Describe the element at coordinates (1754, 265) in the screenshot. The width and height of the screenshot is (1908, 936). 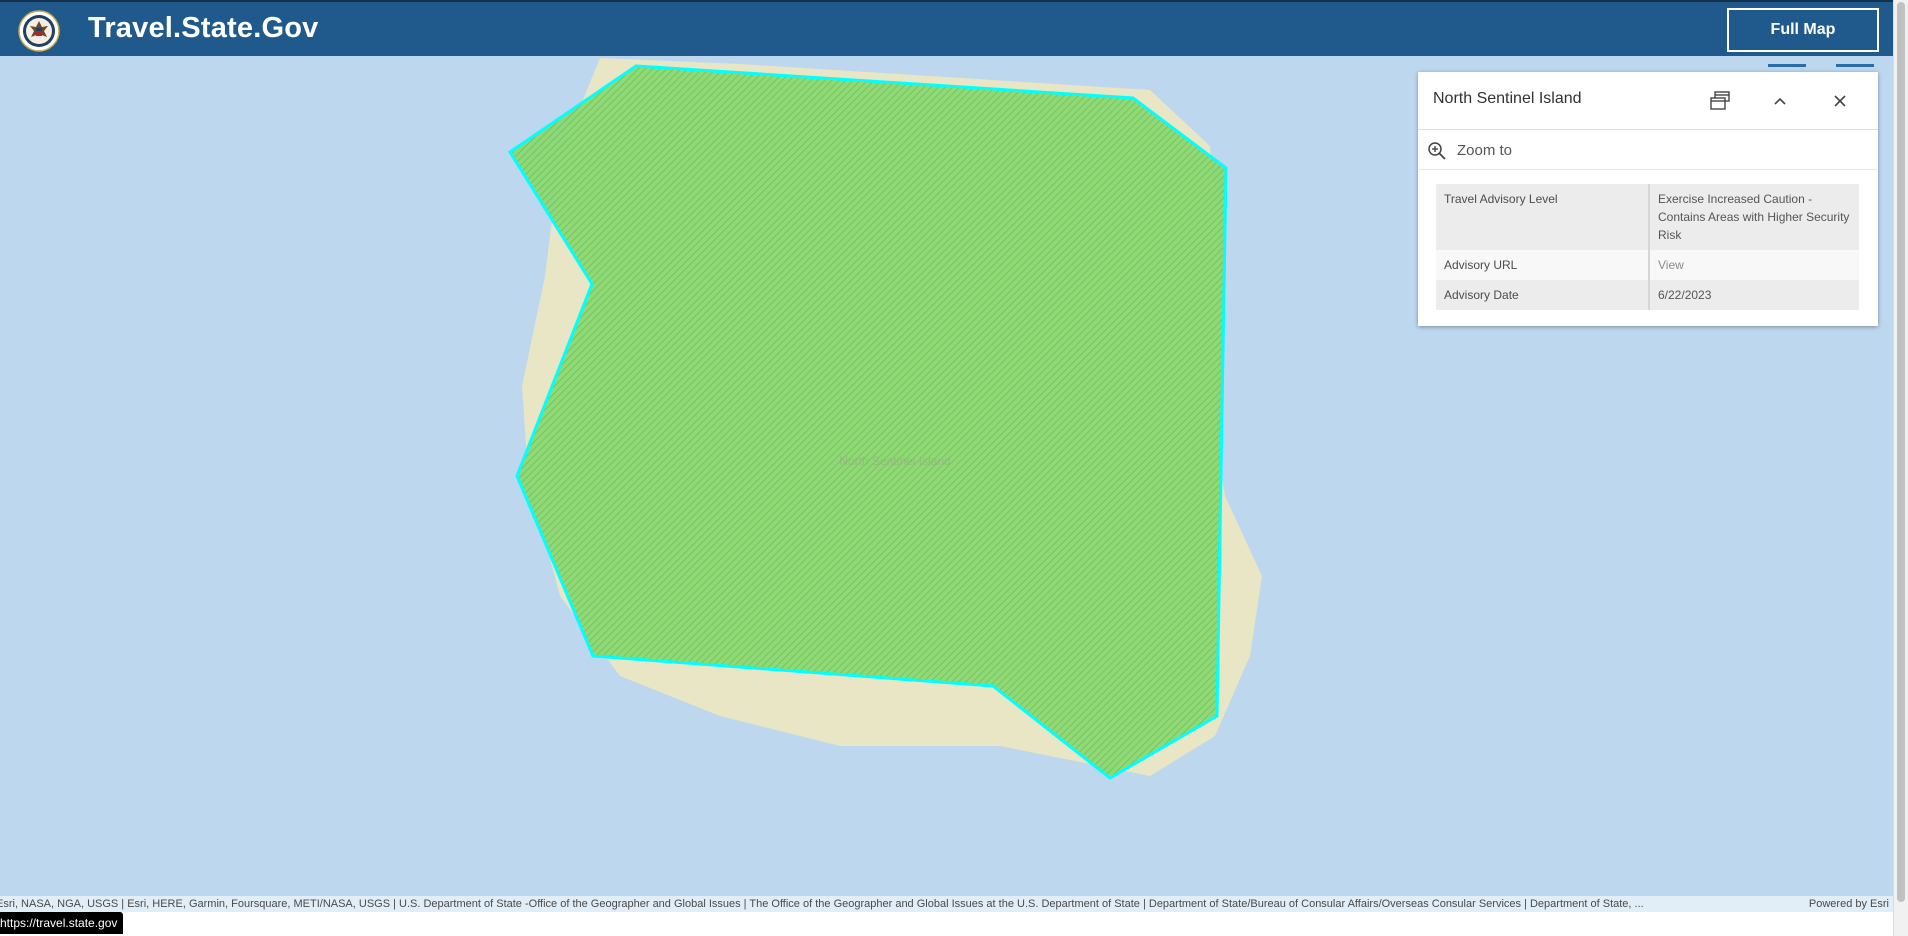
I see `advisory-url-link: View` at that location.